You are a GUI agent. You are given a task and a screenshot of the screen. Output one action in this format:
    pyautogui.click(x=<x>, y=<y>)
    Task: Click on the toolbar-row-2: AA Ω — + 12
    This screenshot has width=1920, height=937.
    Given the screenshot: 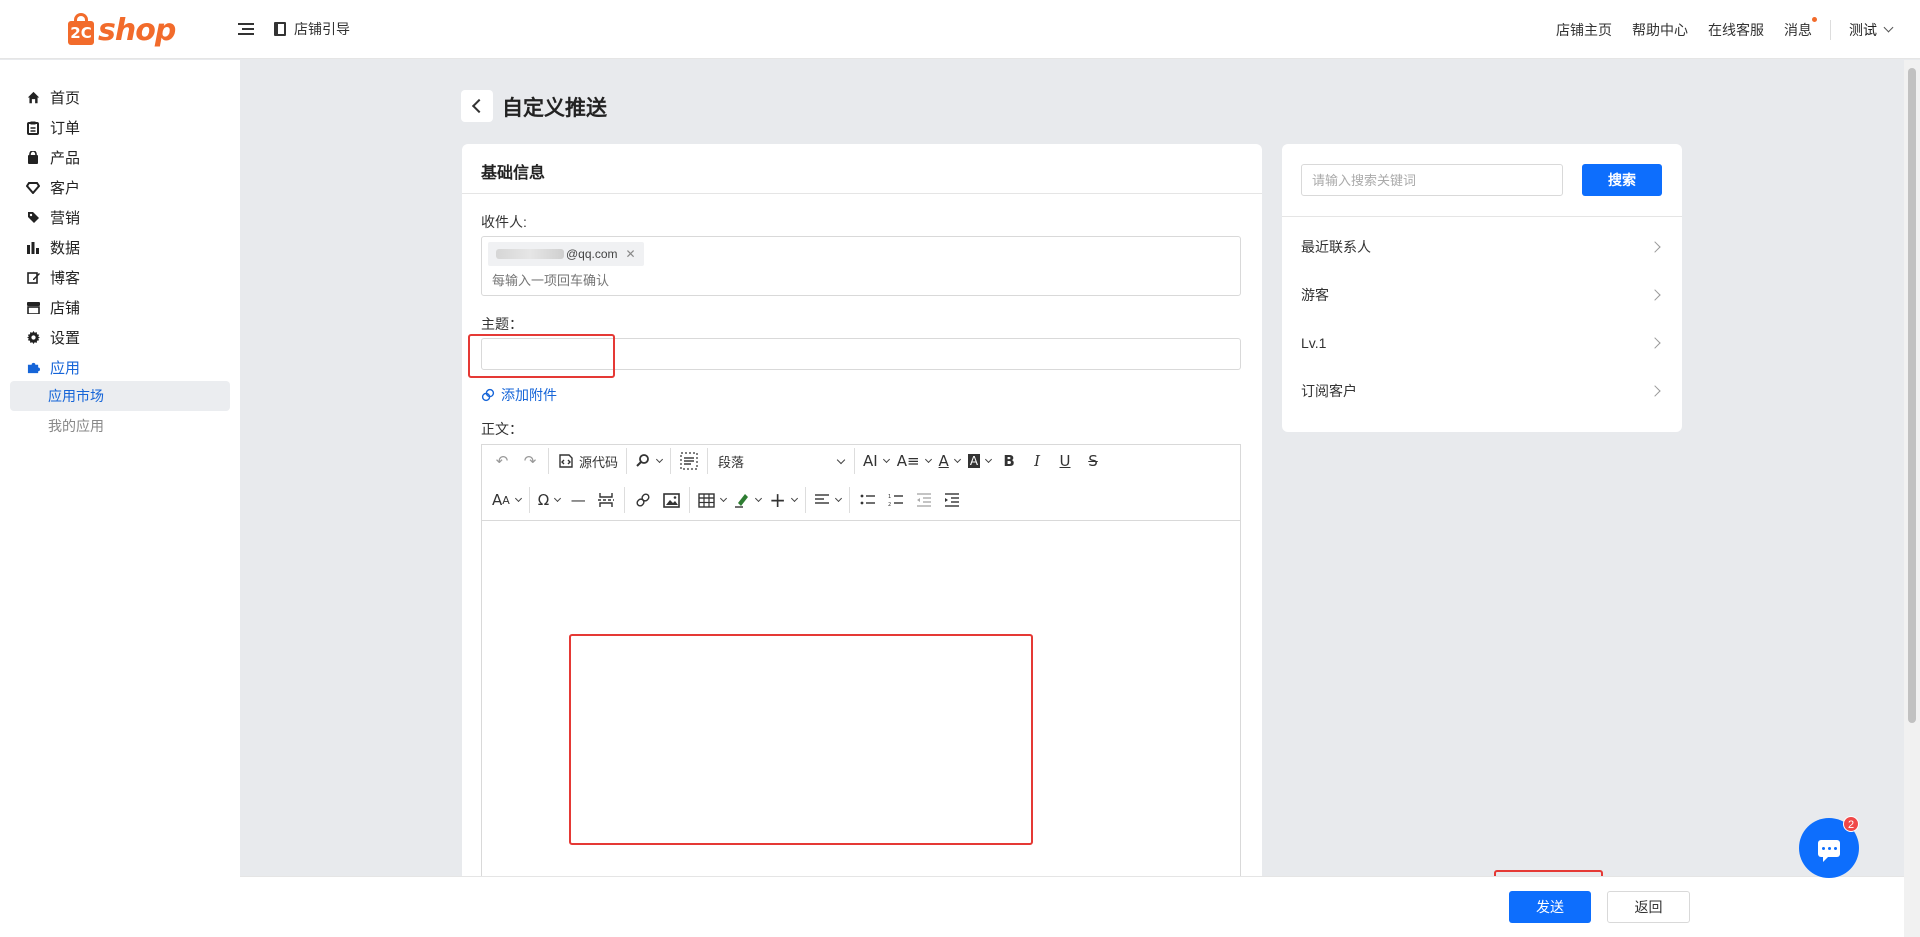 What is the action you would take?
    pyautogui.click(x=727, y=500)
    